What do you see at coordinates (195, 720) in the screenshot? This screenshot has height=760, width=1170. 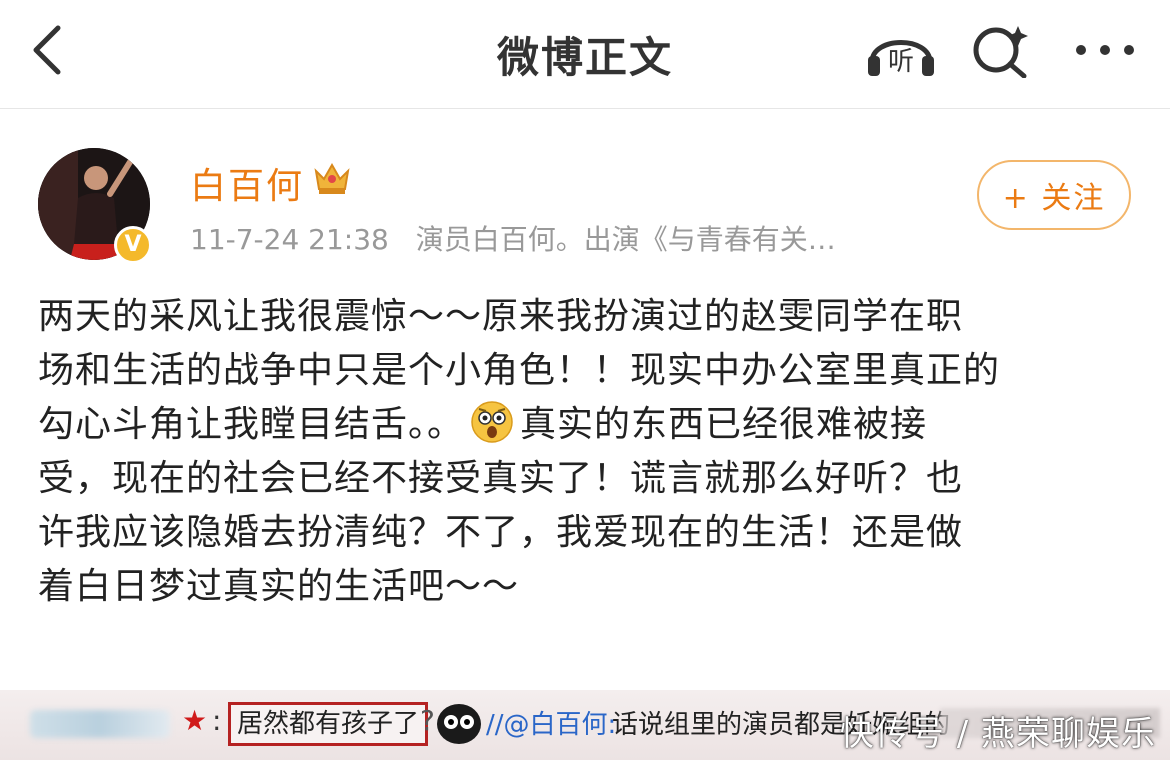 I see `star-icon: ★` at bounding box center [195, 720].